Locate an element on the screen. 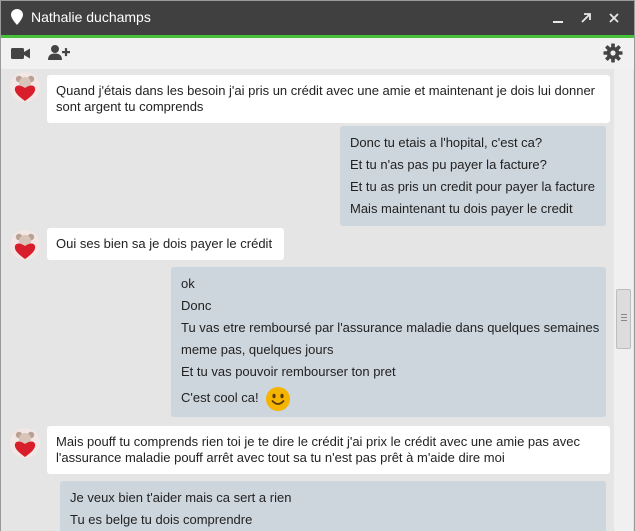 The width and height of the screenshot is (635, 531). message-line: Mais maintenant tu dois payer le credit is located at coordinates (461, 208).